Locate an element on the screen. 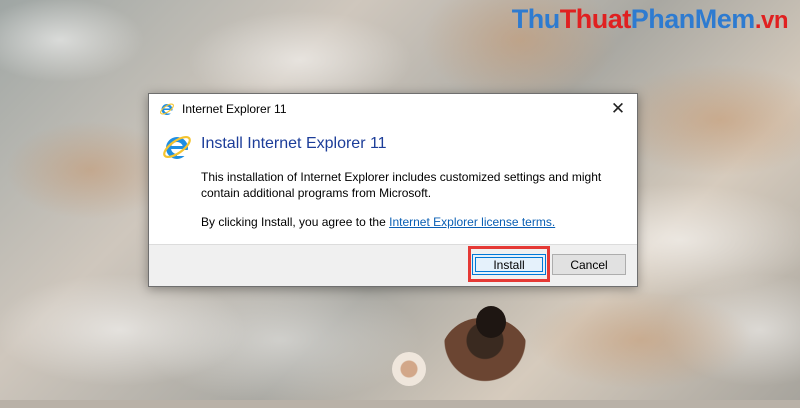 This screenshot has width=800, height=408. agreement-prefix: By clicking Install, you agree to the is located at coordinates (295, 222).